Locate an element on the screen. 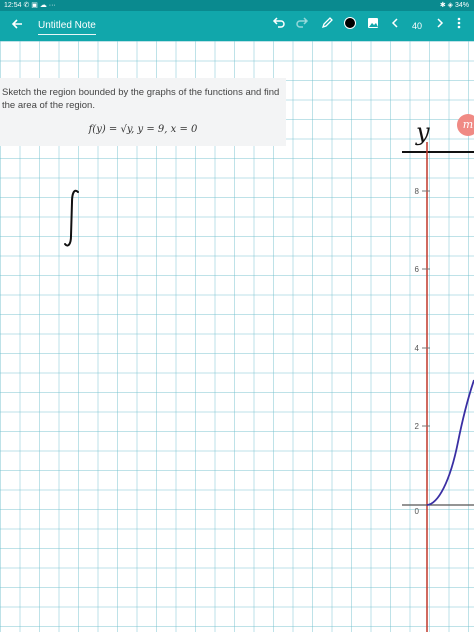 This screenshot has width=474, height=632. tick-label-0: 0 is located at coordinates (417, 511).